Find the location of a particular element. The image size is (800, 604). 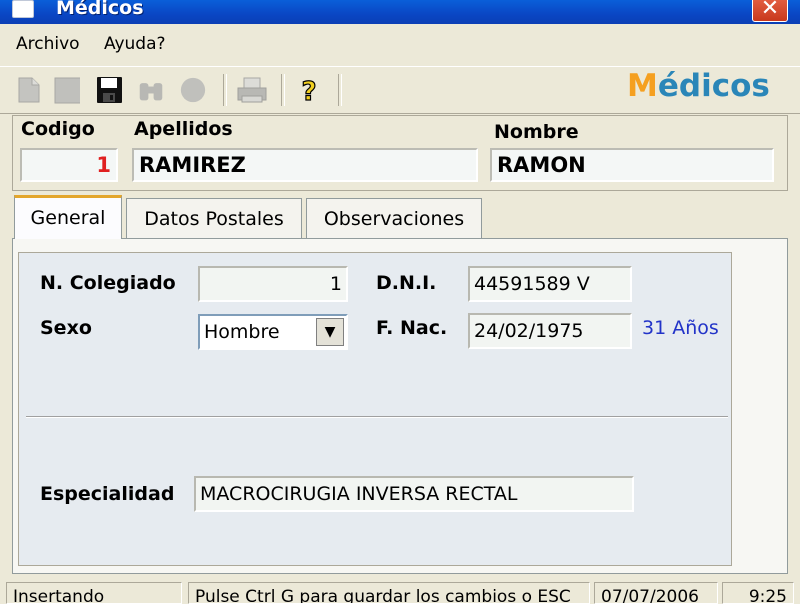

status-date: 07/07/2006 is located at coordinates (656, 593).